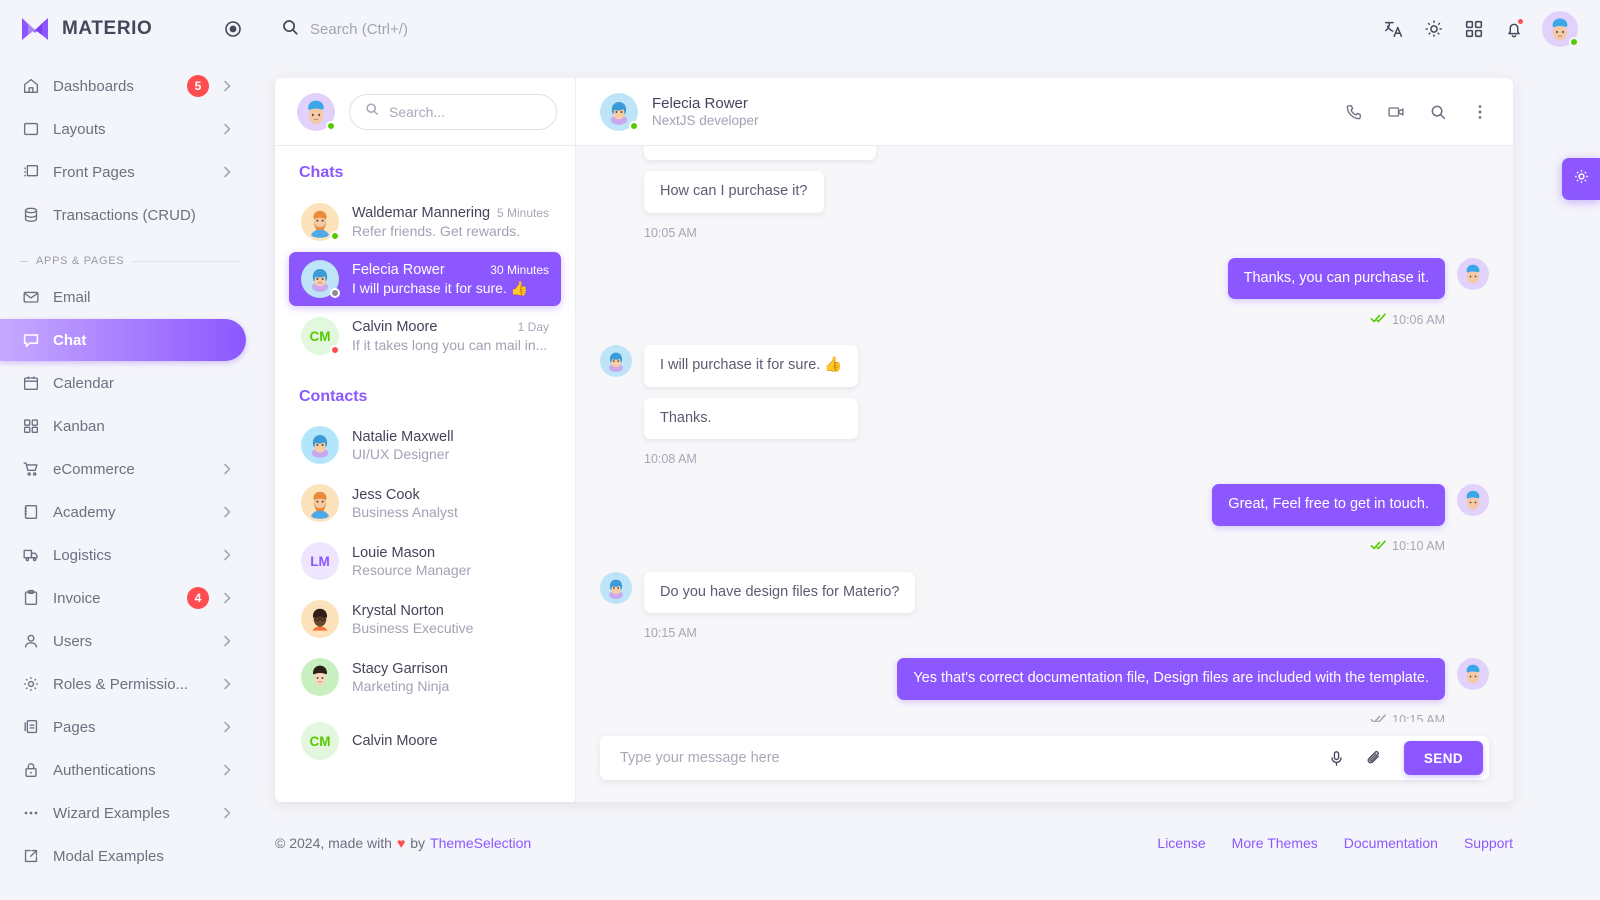  Describe the element at coordinates (401, 453) in the screenshot. I see `contact-role: UI/UX Designer` at that location.